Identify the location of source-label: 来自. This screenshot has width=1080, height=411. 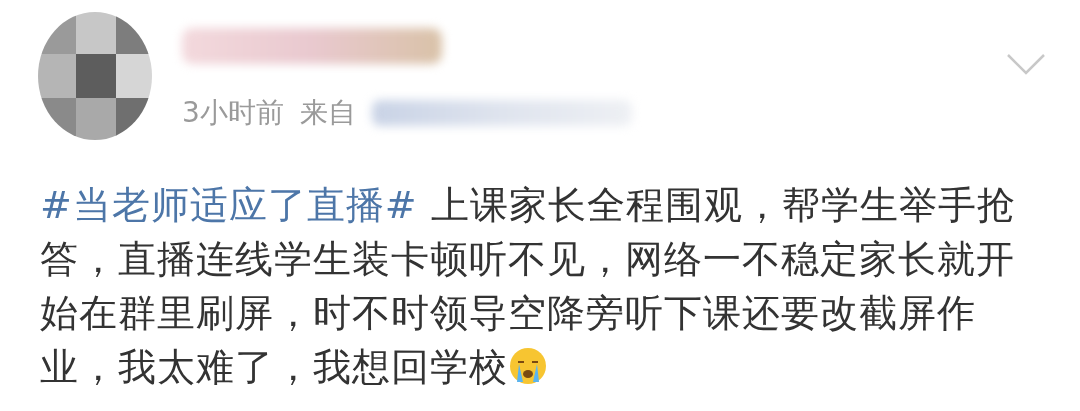
(327, 113).